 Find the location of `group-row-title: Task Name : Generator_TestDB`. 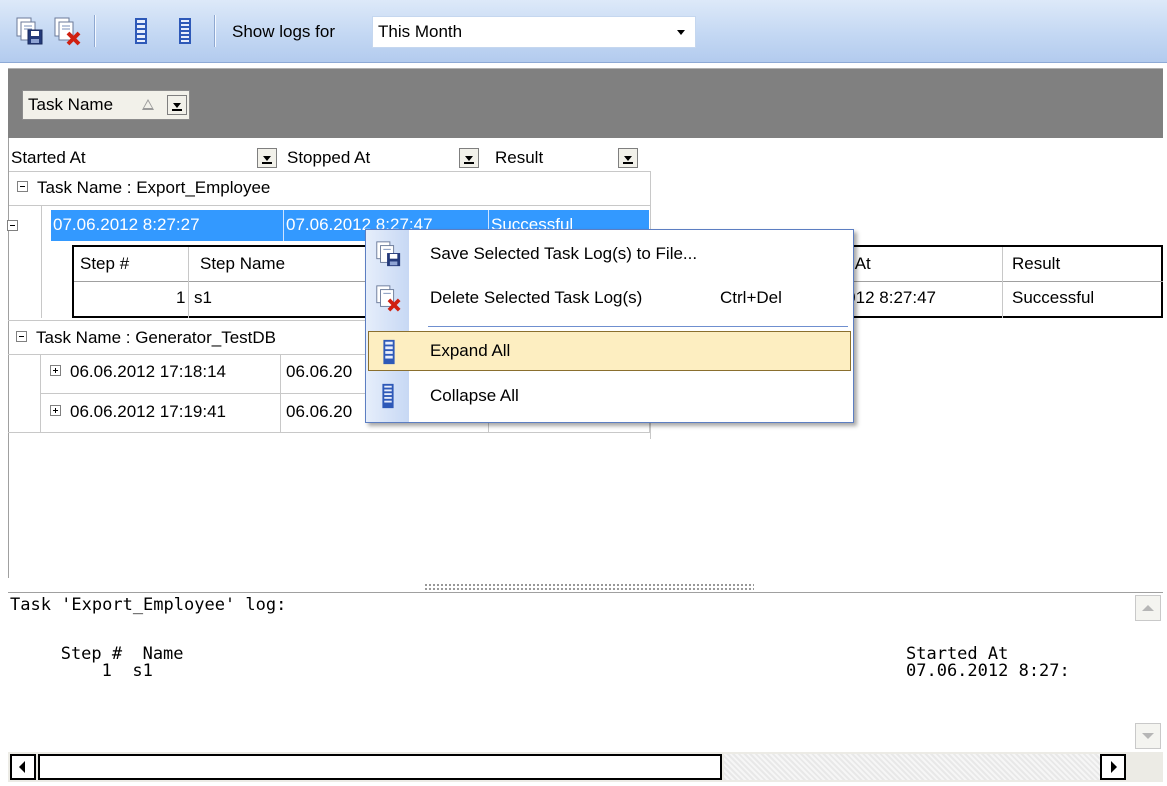

group-row-title: Task Name : Generator_TestDB is located at coordinates (156, 338).